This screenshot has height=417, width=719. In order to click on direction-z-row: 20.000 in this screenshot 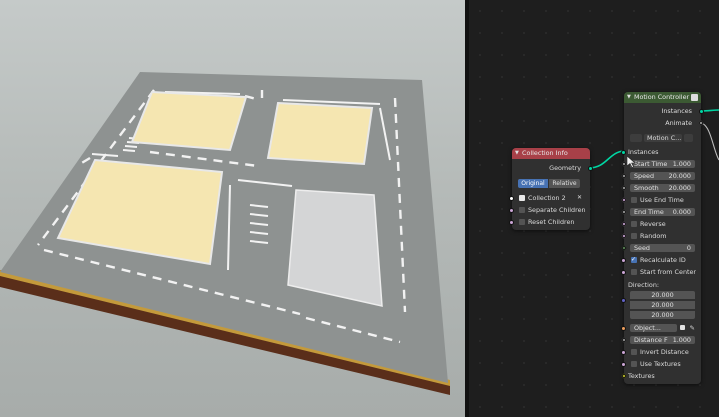, I will do `click(662, 315)`.